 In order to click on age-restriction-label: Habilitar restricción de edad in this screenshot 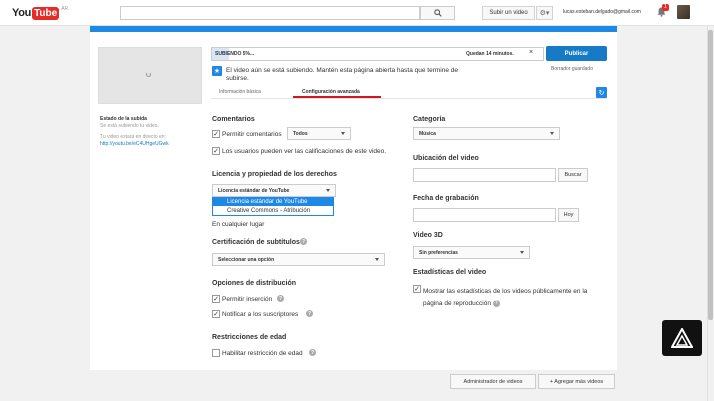, I will do `click(262, 353)`.